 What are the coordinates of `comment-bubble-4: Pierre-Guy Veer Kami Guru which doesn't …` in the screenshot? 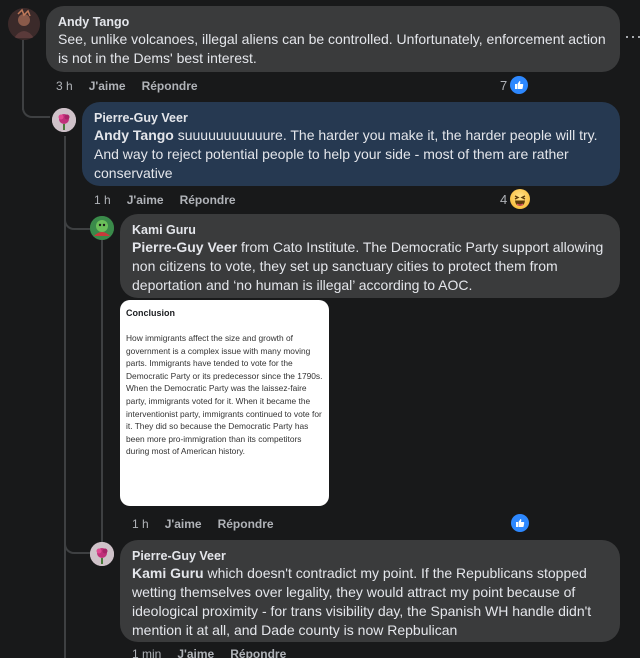 It's located at (370, 591).